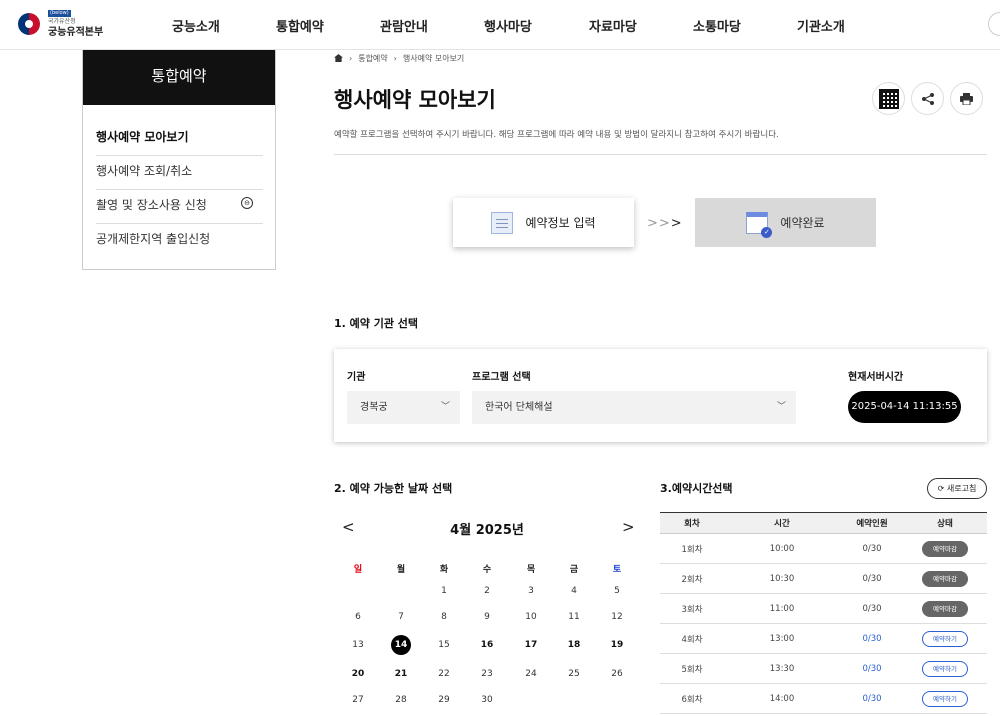 The height and width of the screenshot is (716, 1000). Describe the element at coordinates (196, 25) in the screenshot. I see `nav-item: 궁능소개` at that location.